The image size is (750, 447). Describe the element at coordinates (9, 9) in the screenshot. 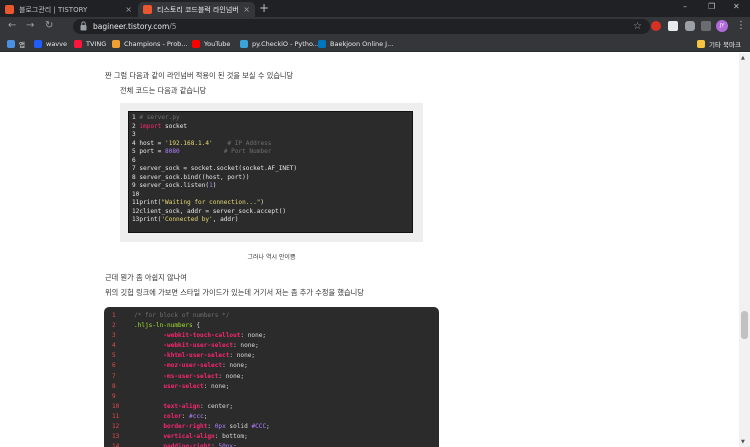

I see `tistory-favicon-icon` at that location.